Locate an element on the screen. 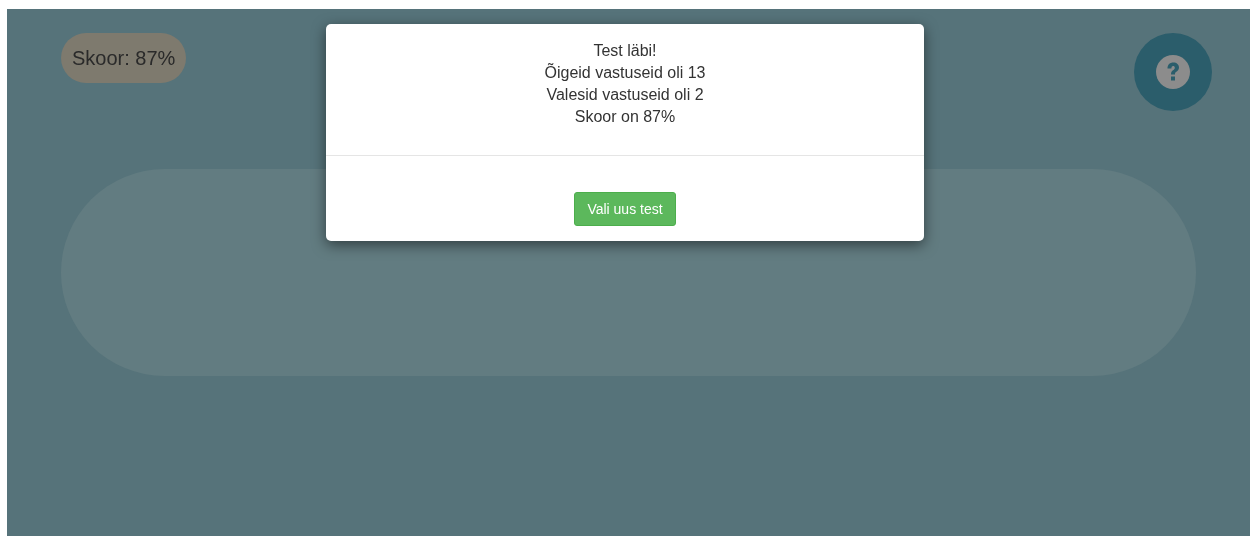  new-test-button: Vali uus test is located at coordinates (625, 209).